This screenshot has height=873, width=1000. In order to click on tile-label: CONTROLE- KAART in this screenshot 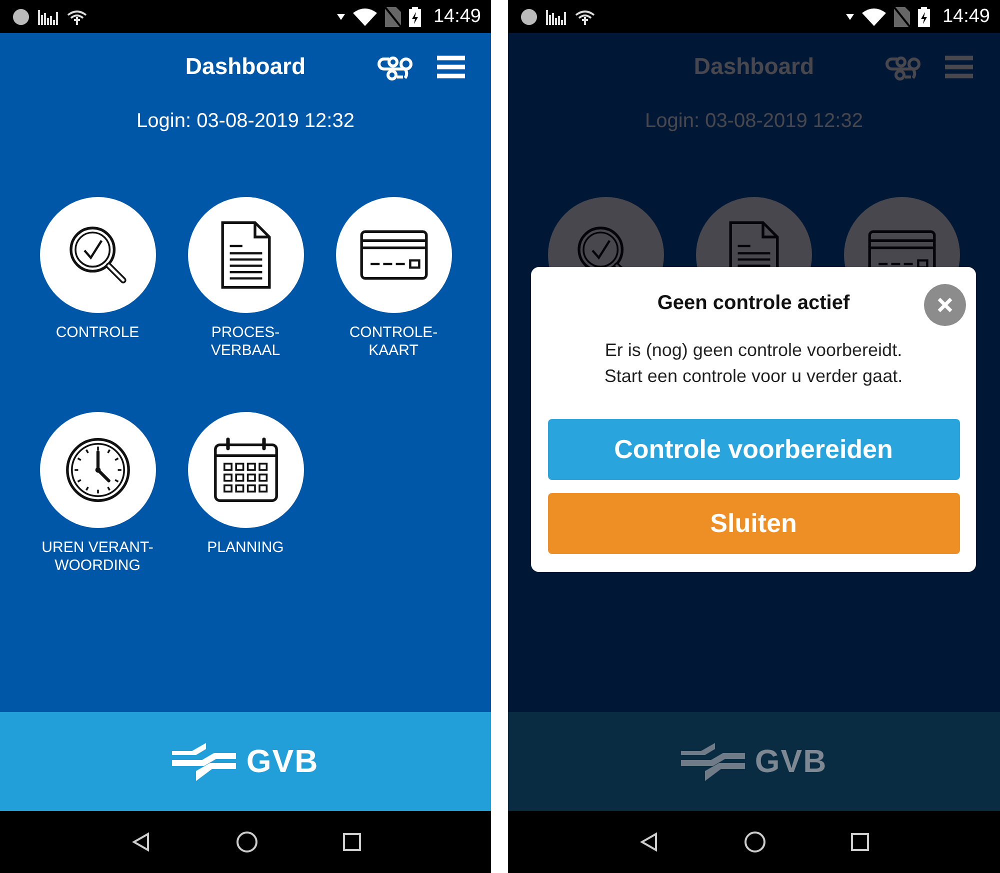, I will do `click(393, 342)`.